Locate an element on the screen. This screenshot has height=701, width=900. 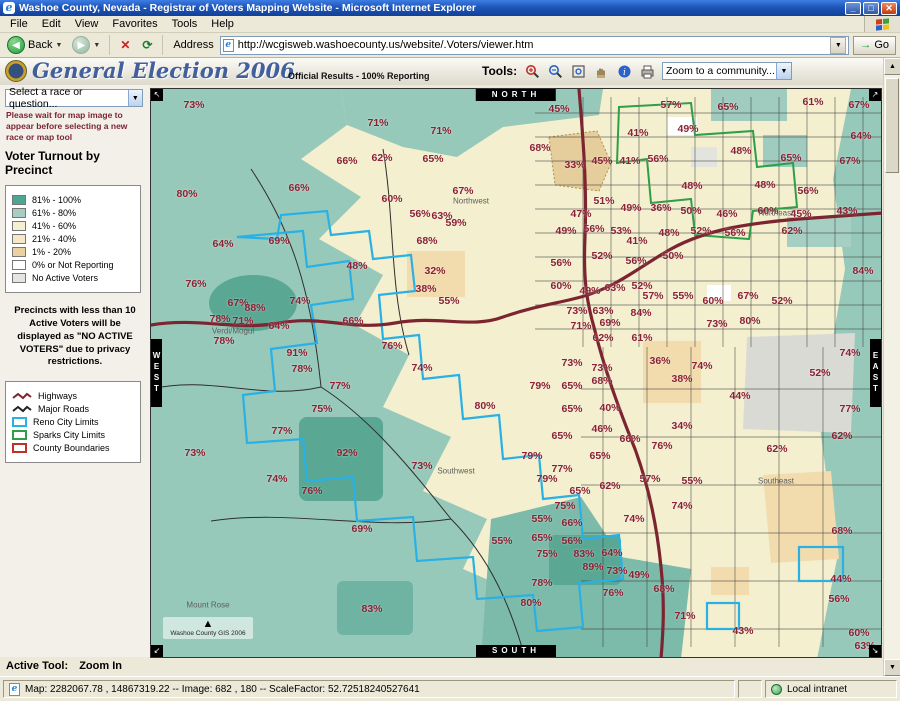
legend-row: No Active Voters is located at coordinates (73, 278).